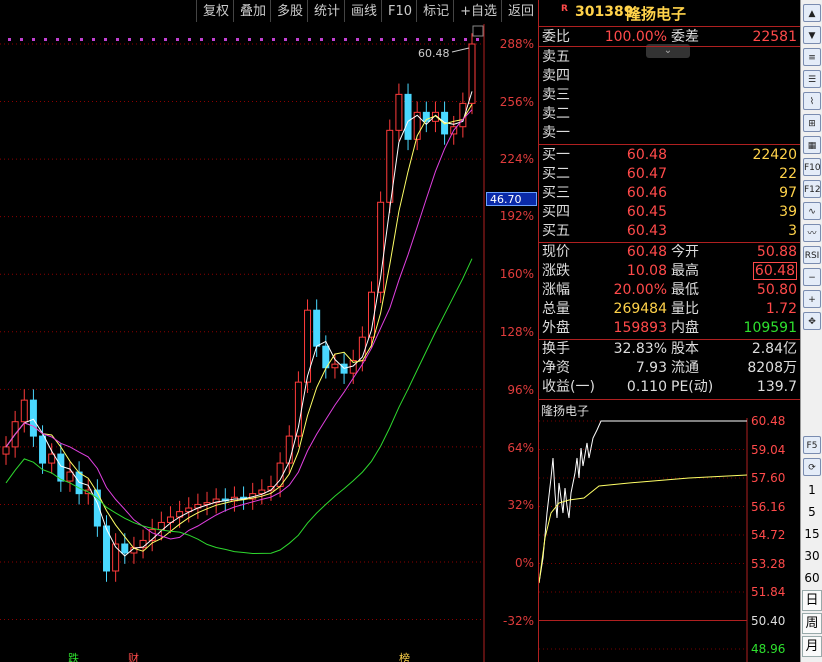  What do you see at coordinates (812, 467) in the screenshot?
I see `refresh-icon: ⟳` at bounding box center [812, 467].